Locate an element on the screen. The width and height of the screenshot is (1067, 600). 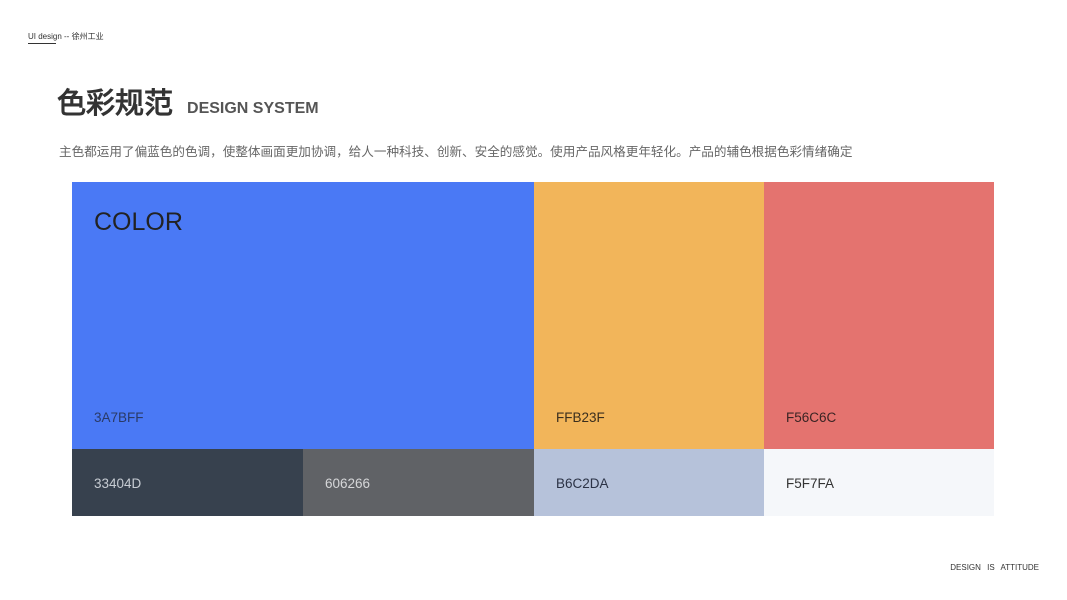
swatch-neutral-lightblue-code: B6C2DA is located at coordinates (582, 483).